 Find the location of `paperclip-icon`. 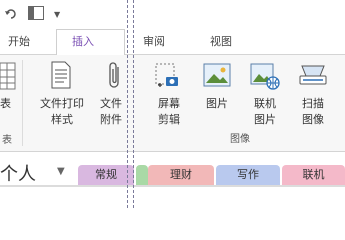

paperclip-icon is located at coordinates (116, 75).